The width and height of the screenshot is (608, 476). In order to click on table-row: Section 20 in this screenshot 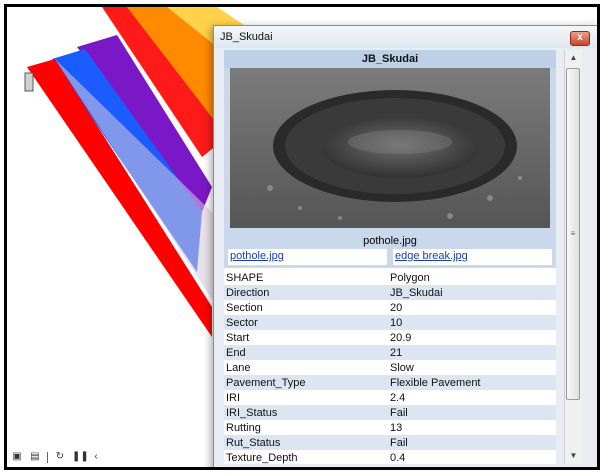, I will do `click(390, 307)`.